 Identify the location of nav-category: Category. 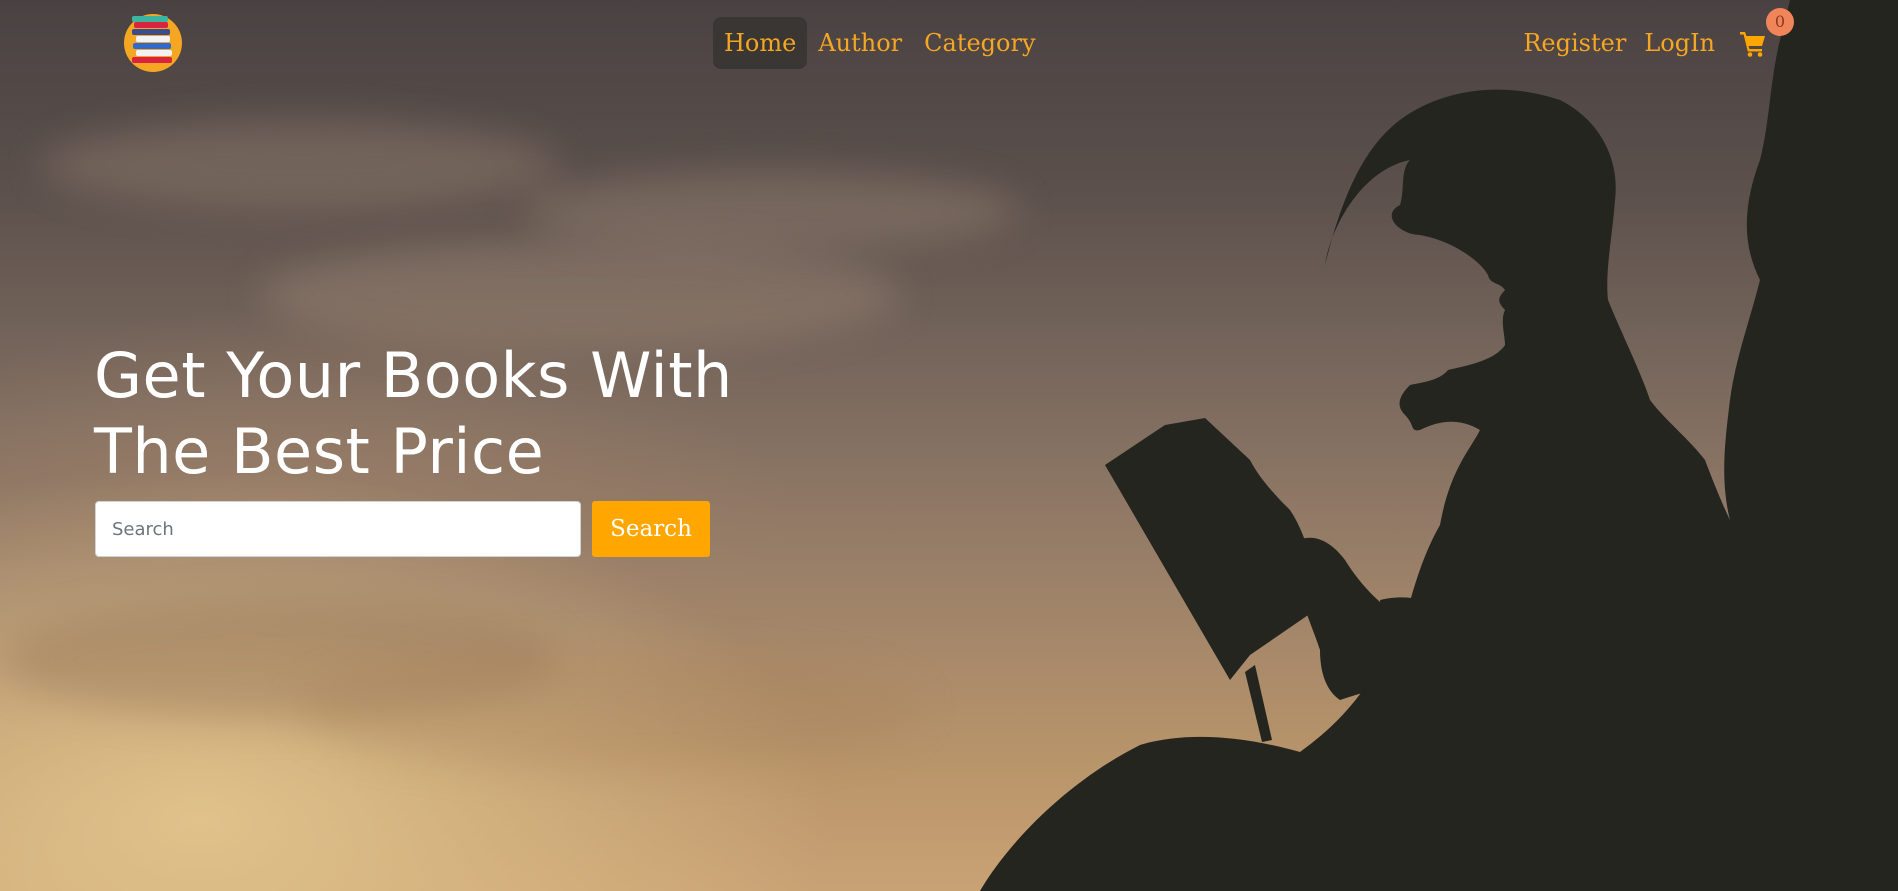
(979, 43).